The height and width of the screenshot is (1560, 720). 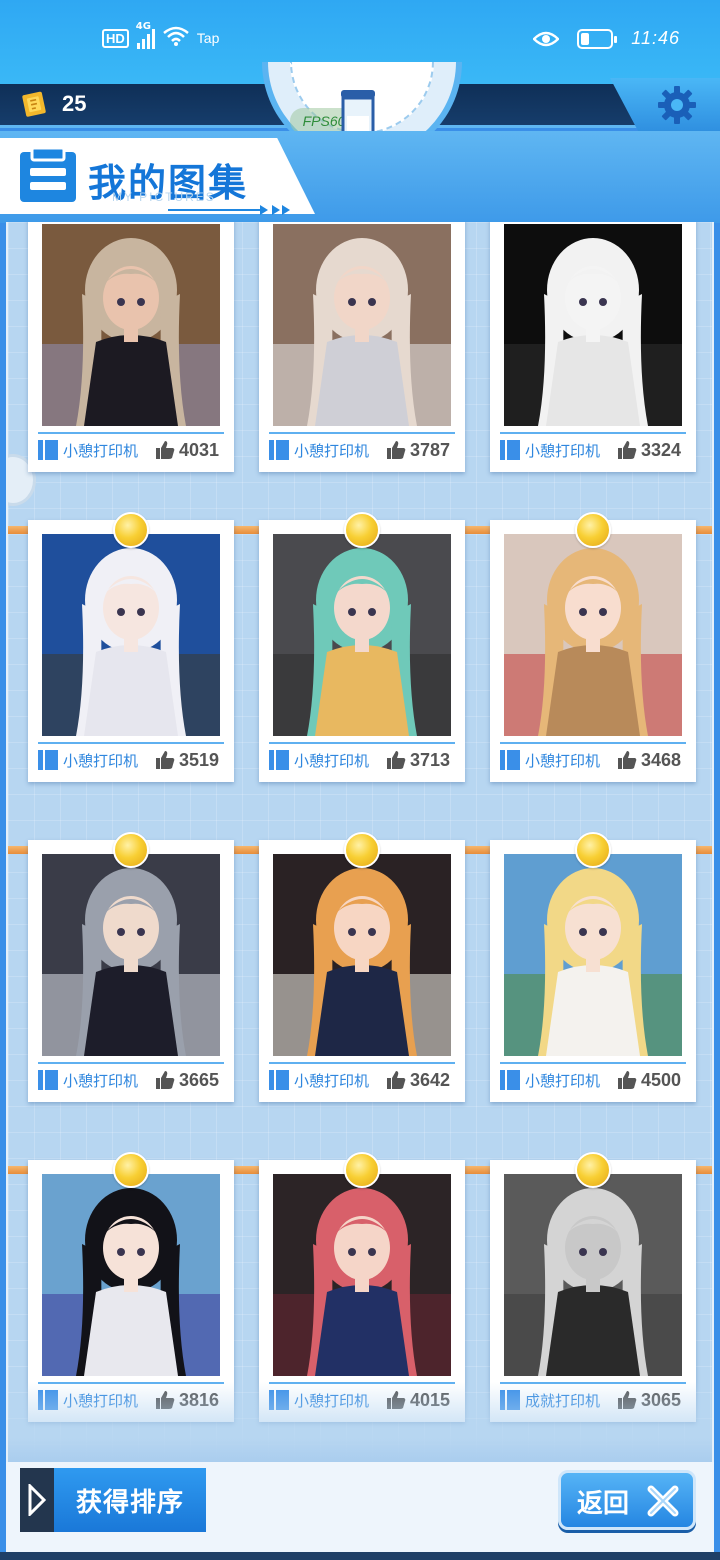 What do you see at coordinates (360, 1422) in the screenshot?
I see `scroll-fade` at bounding box center [360, 1422].